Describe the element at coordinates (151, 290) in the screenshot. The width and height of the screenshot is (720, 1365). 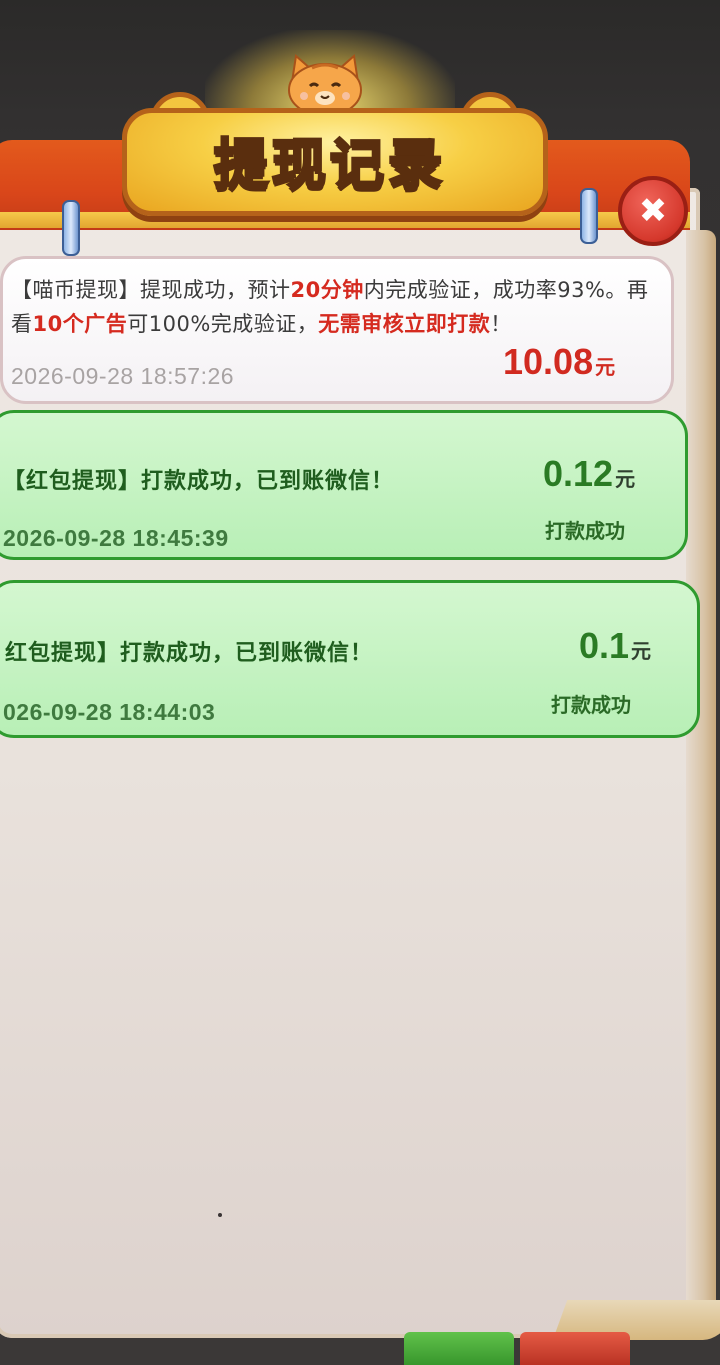
I see `message-part: 【喵币提现】提现成功，预计` at that location.